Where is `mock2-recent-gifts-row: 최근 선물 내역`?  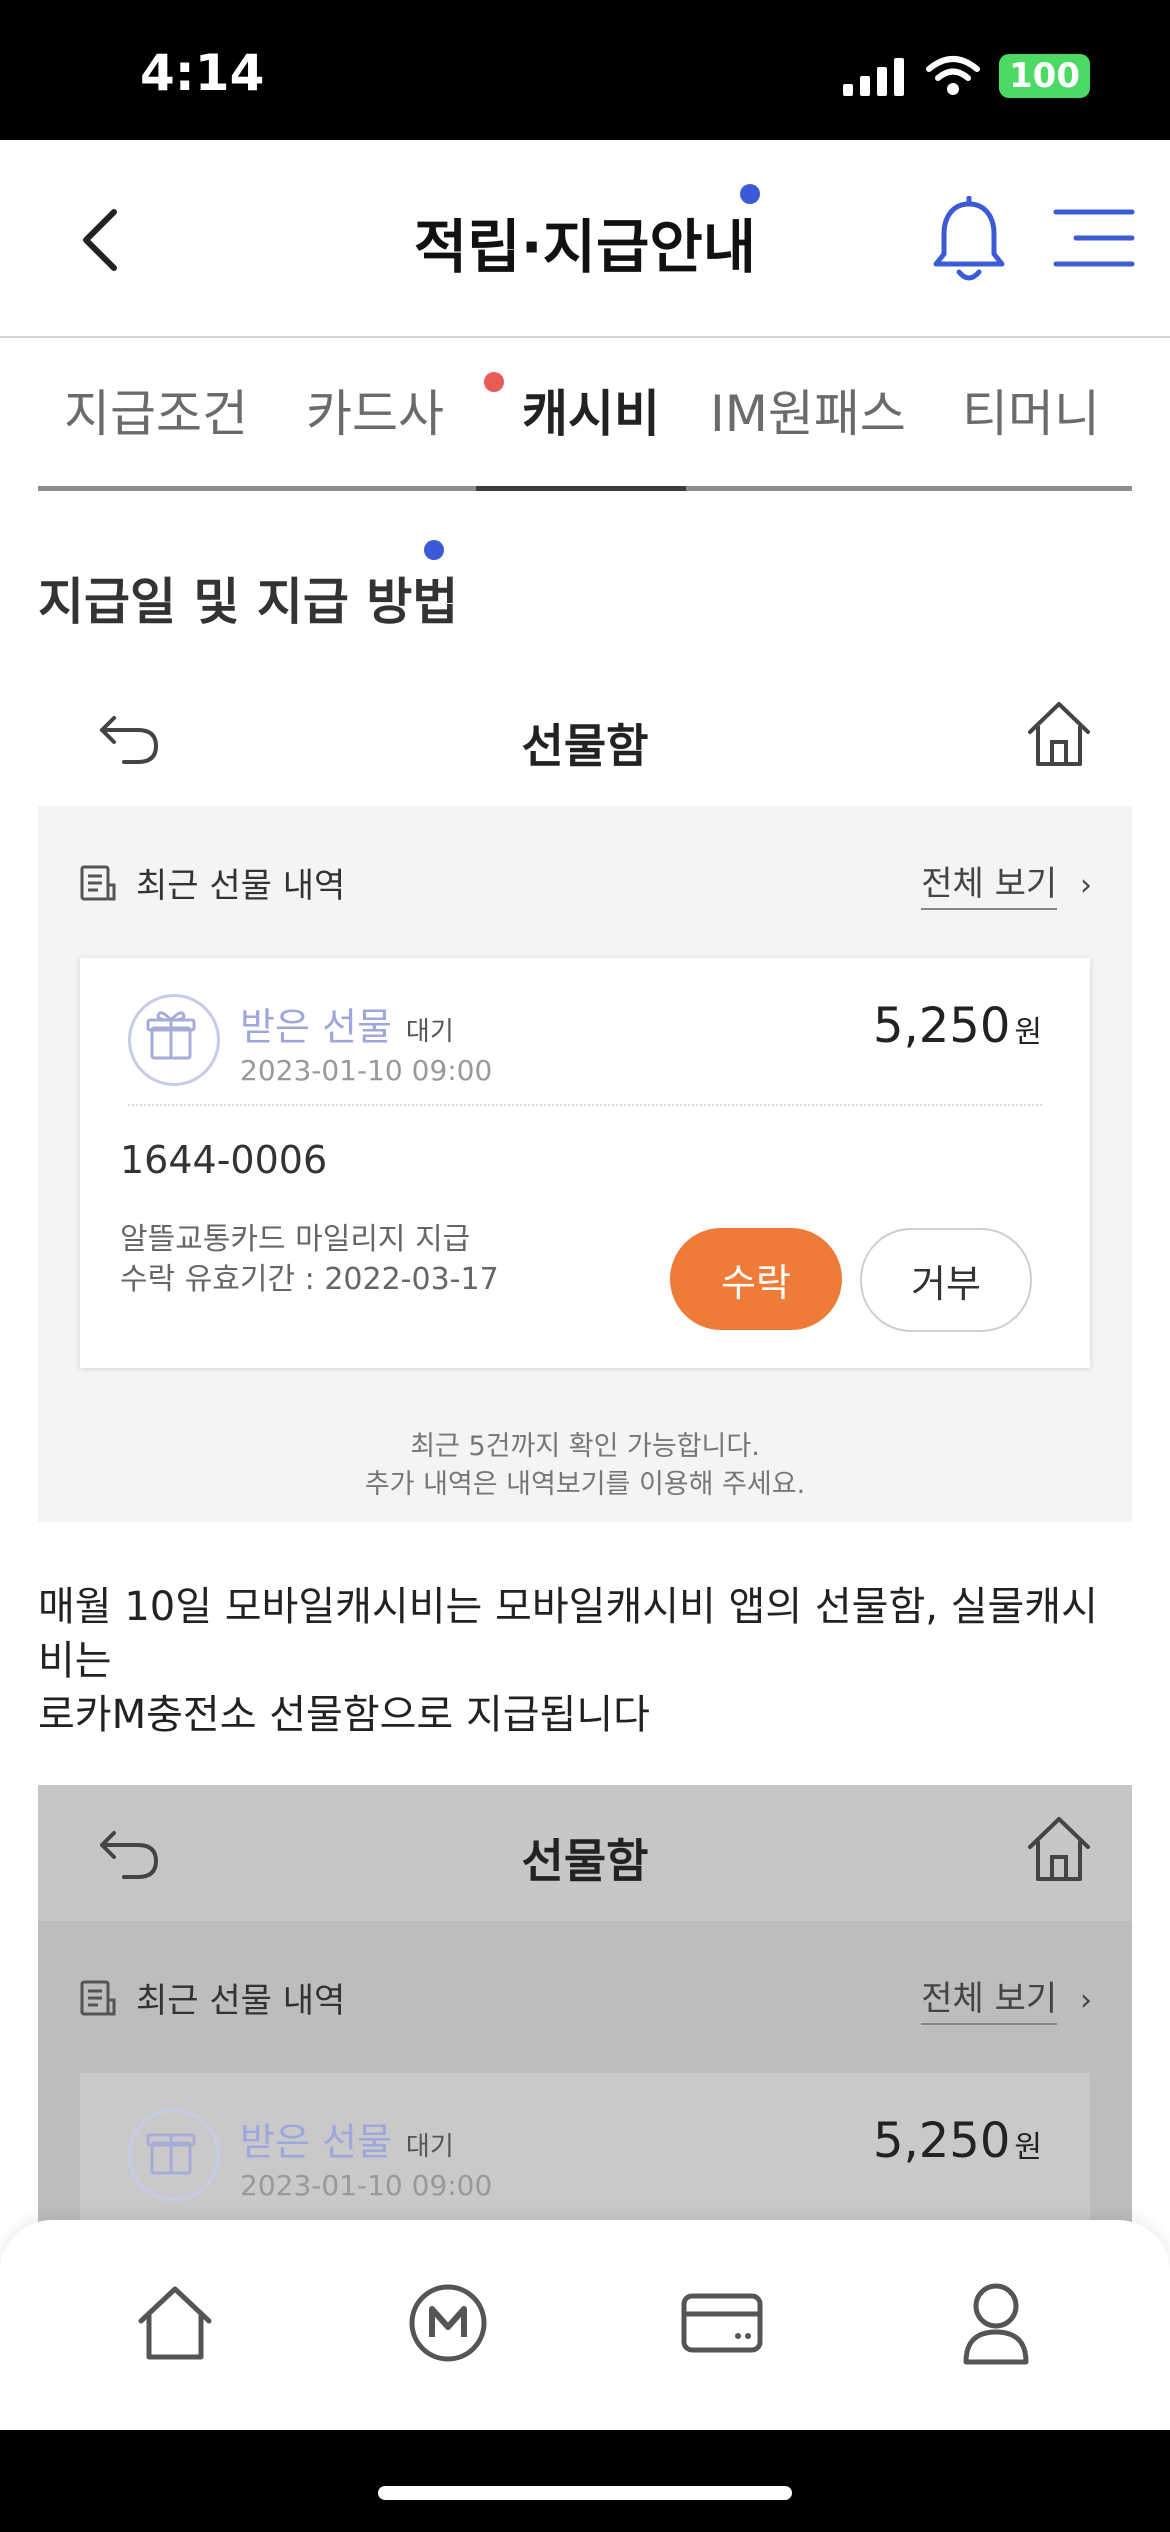
mock2-recent-gifts-row: 최근 선물 내역 is located at coordinates (211, 1997).